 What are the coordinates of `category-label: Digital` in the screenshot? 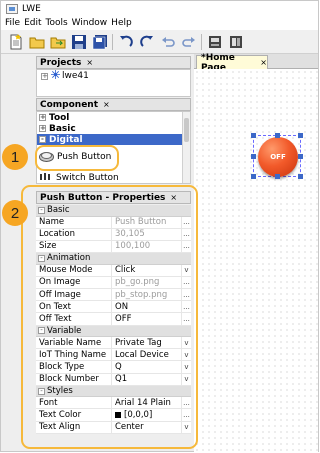 It's located at (66, 139).